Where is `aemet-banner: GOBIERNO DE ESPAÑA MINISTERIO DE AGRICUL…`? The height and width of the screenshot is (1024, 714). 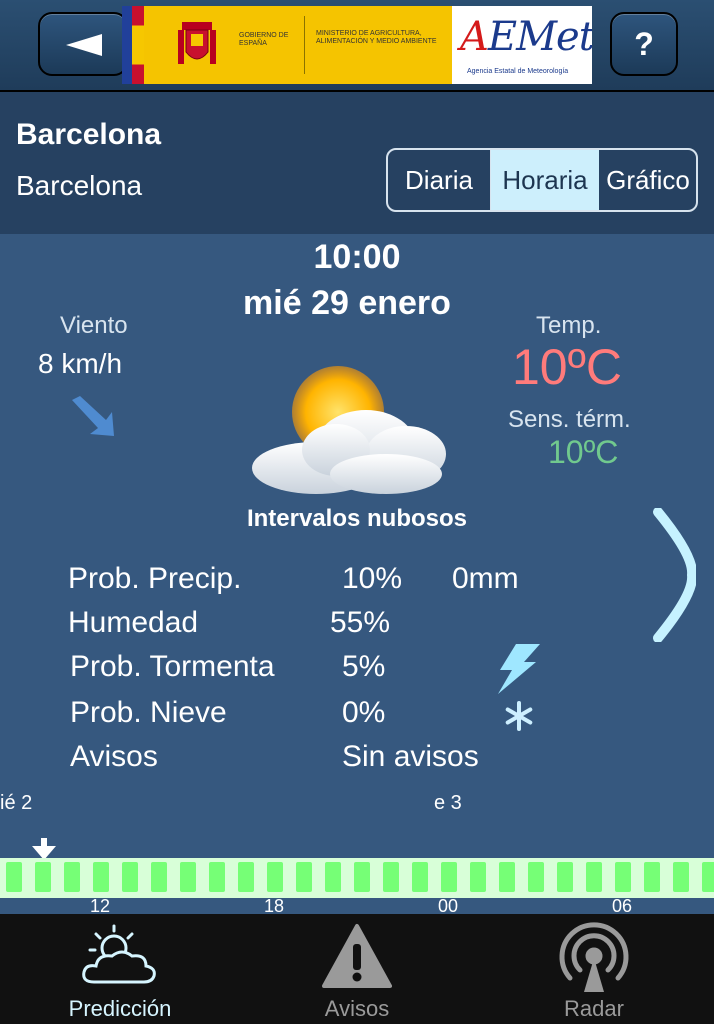
aemet-banner: GOBIERNO DE ESPAÑA MINISTERIO DE AGRICUL… is located at coordinates (357, 45).